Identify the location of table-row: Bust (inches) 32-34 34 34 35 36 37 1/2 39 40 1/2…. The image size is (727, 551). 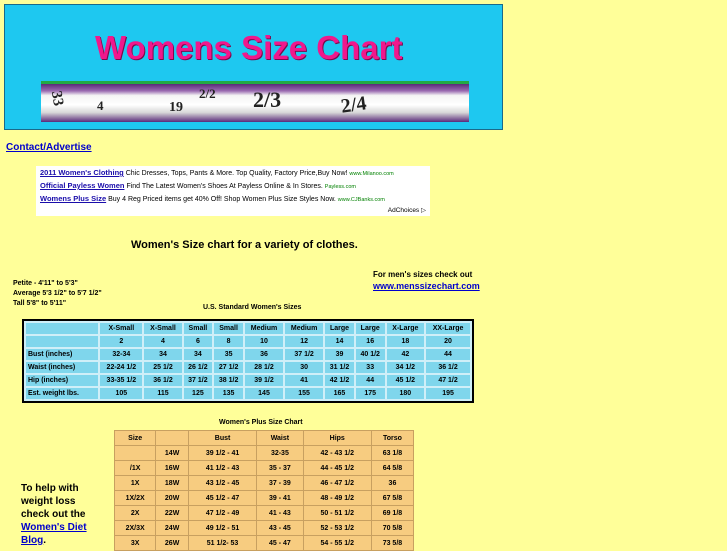
(248, 354).